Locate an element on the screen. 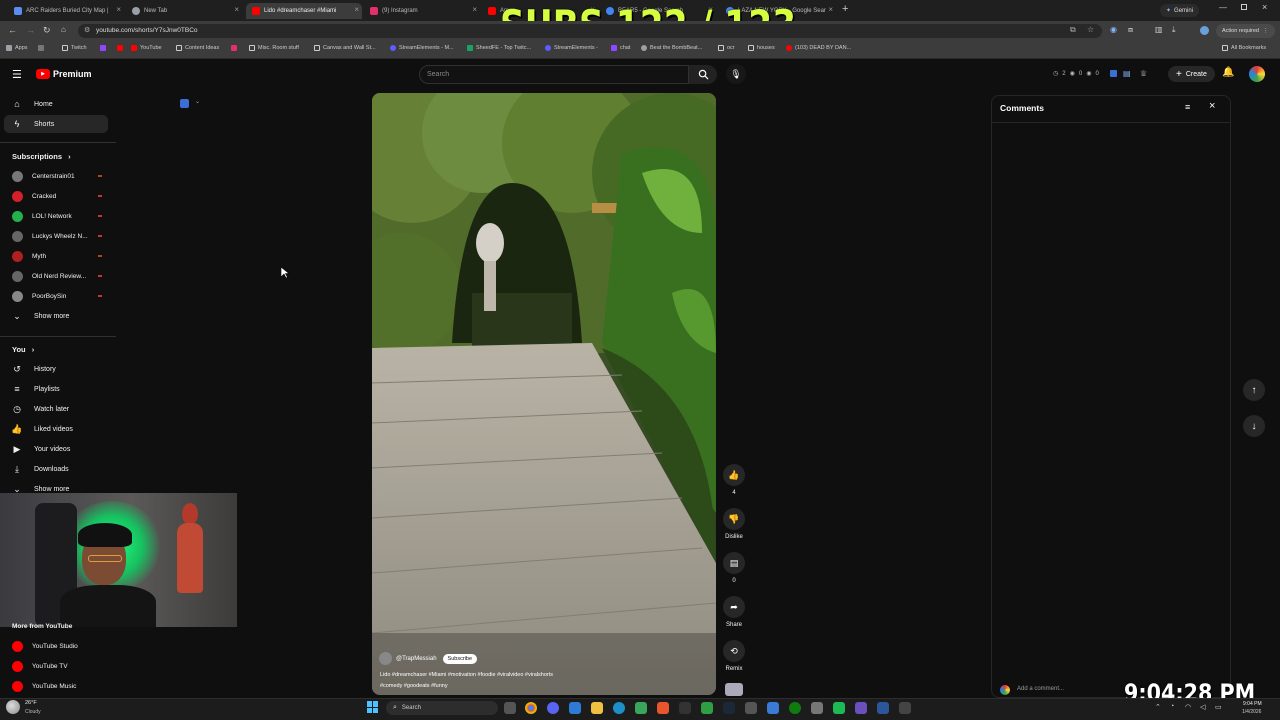 Image resolution: width=1280 pixels, height=720 pixels. file-explorer-icon is located at coordinates (597, 708).